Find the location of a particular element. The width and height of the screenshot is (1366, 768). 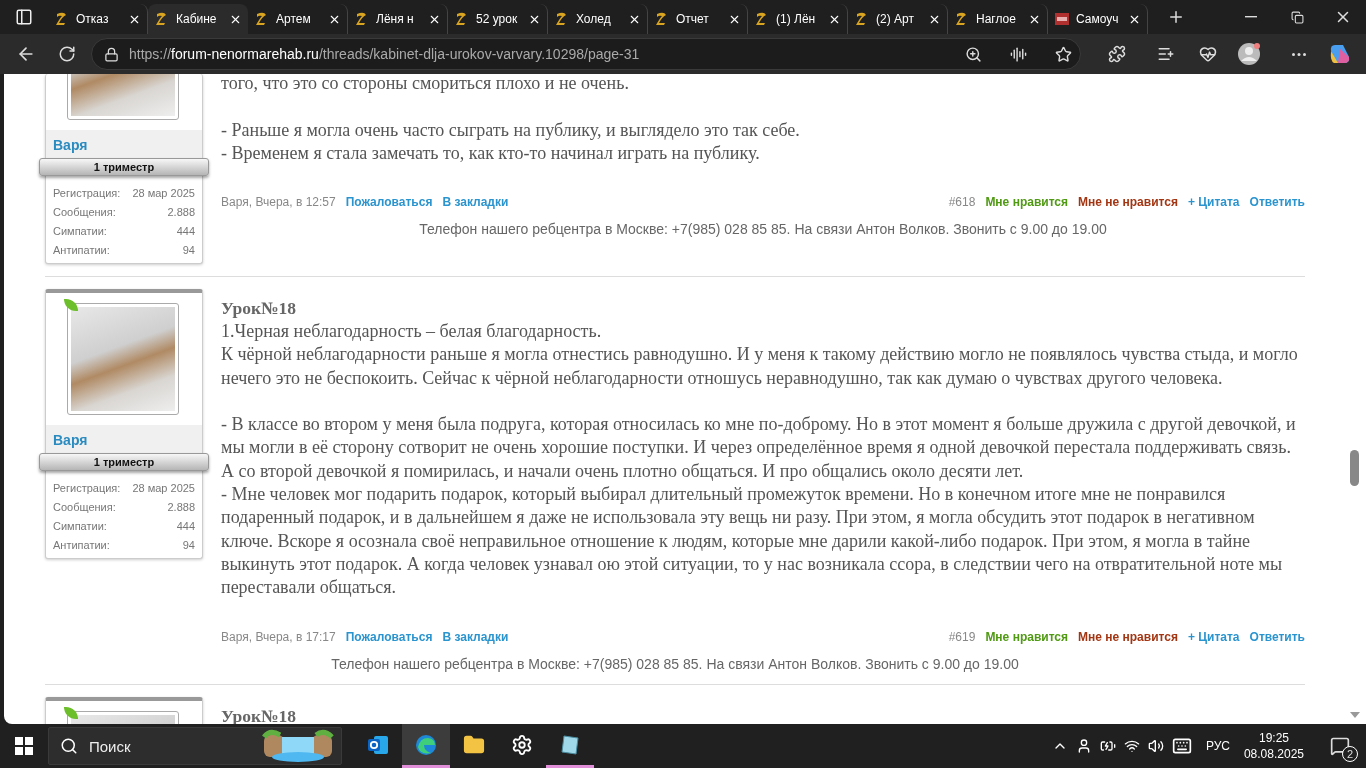

folder-icon is located at coordinates (474, 744).